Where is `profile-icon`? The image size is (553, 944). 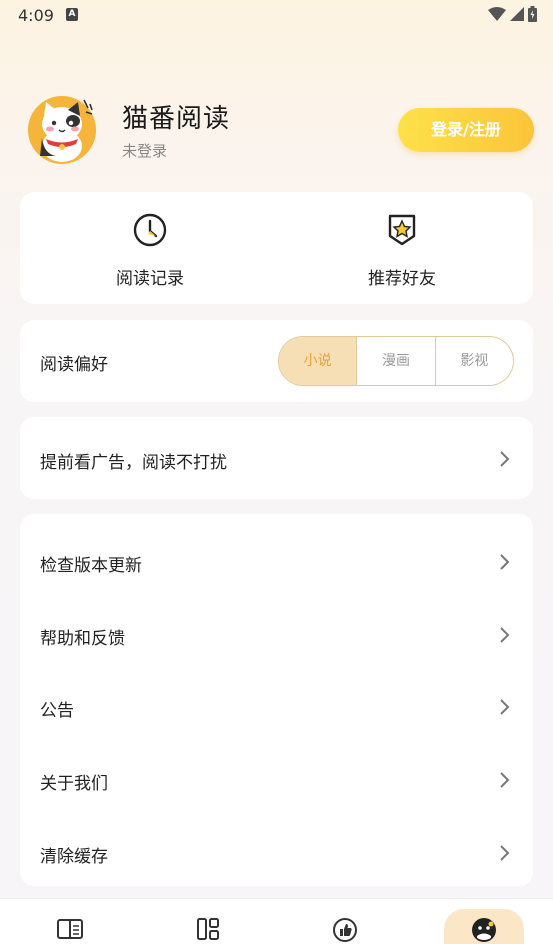
profile-icon is located at coordinates (484, 930).